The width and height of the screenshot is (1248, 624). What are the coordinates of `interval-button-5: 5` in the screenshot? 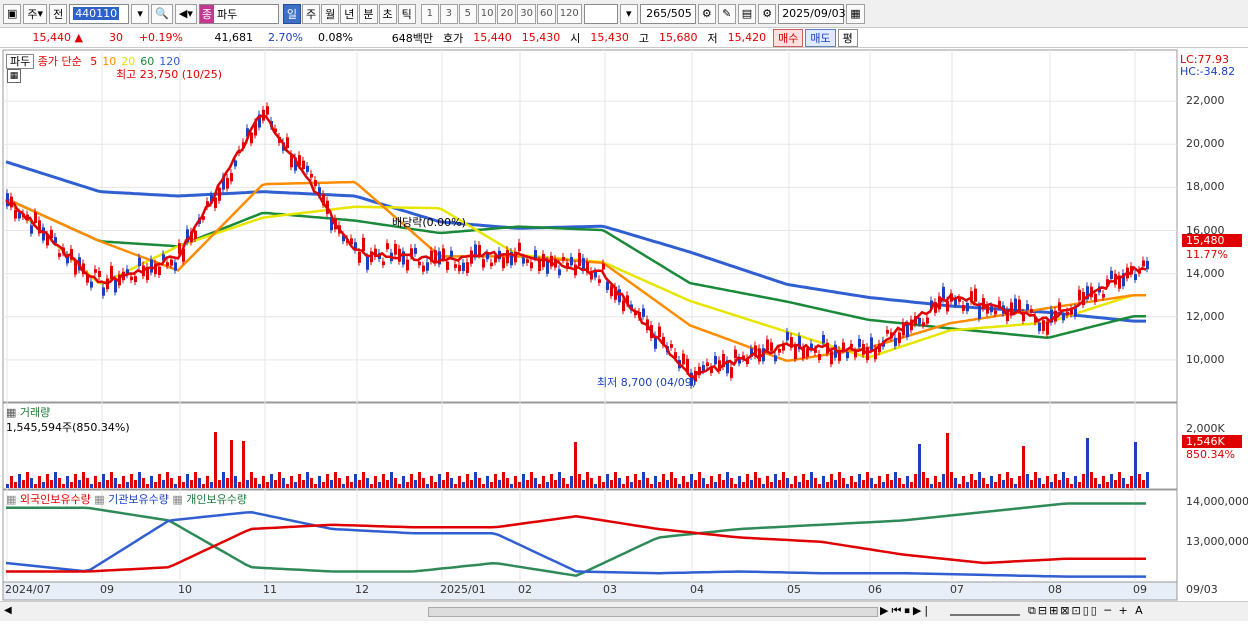 It's located at (467, 13).